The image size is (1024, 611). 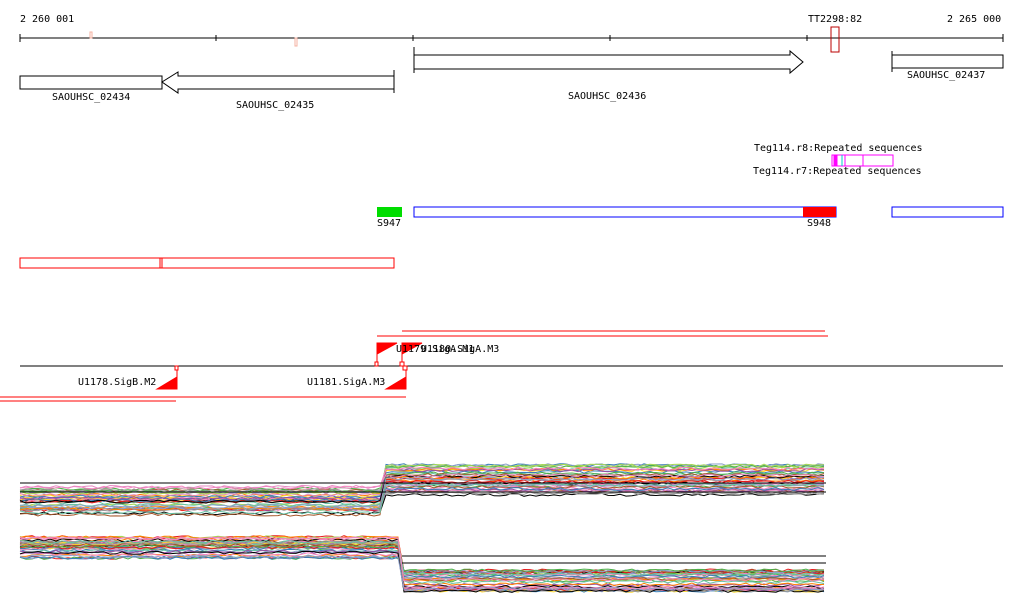 What do you see at coordinates (117, 382) in the screenshot?
I see `promoter-label: U1178.SigB.M2` at bounding box center [117, 382].